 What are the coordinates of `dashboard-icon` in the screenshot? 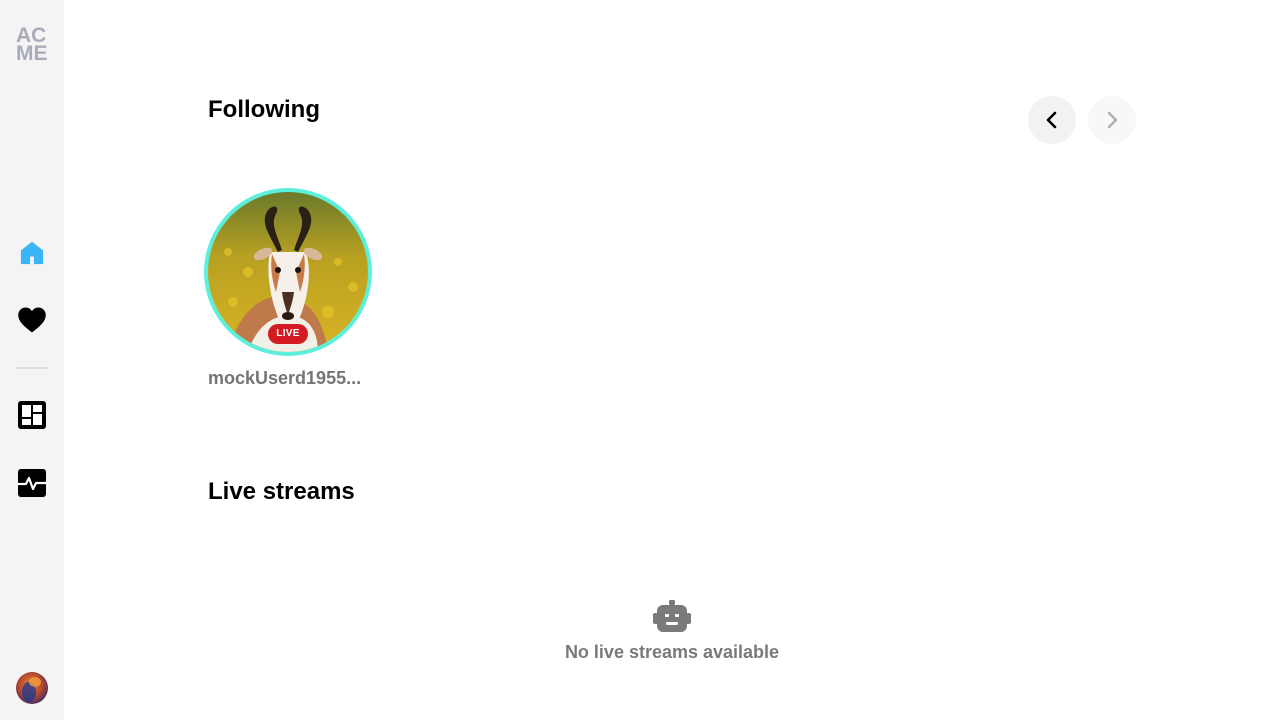 It's located at (32, 415).